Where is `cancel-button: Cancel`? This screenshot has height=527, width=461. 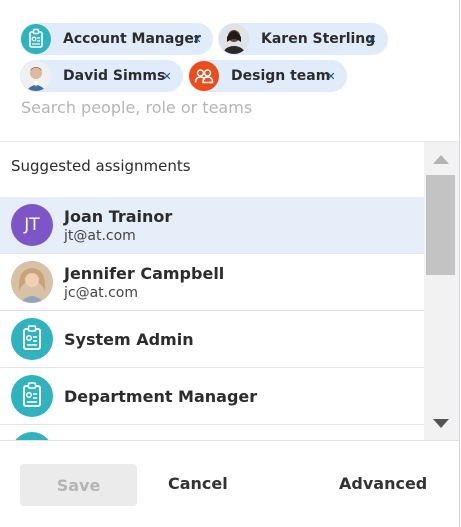
cancel-button: Cancel is located at coordinates (198, 483).